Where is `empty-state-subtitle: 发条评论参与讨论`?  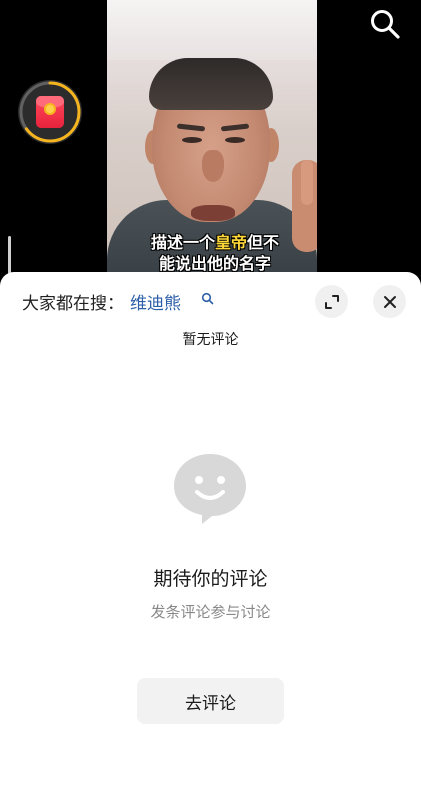 empty-state-subtitle: 发条评论参与讨论 is located at coordinates (210, 612).